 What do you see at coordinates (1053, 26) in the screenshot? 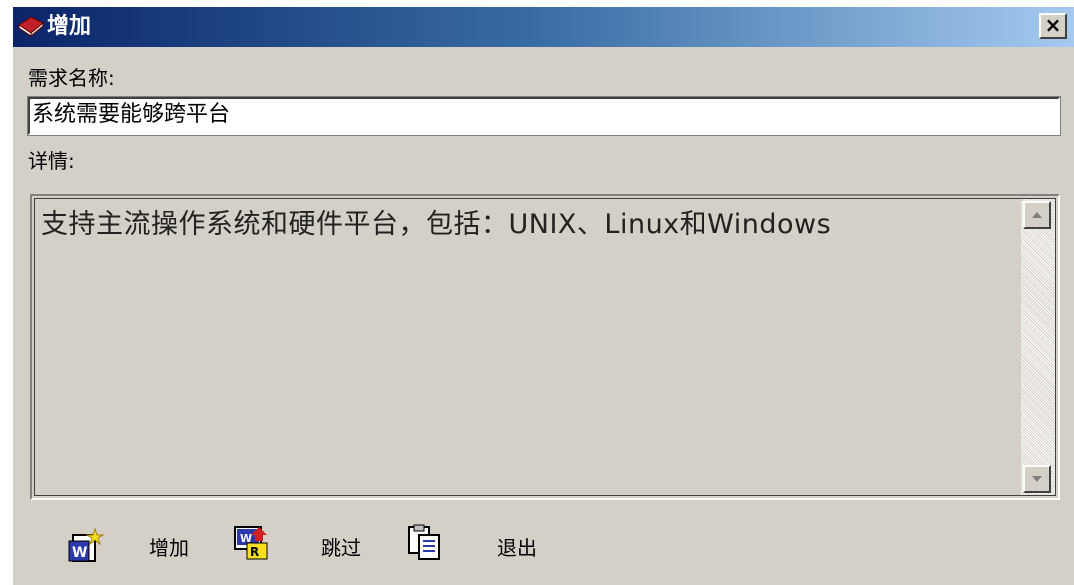
I see `close-button: ×` at bounding box center [1053, 26].